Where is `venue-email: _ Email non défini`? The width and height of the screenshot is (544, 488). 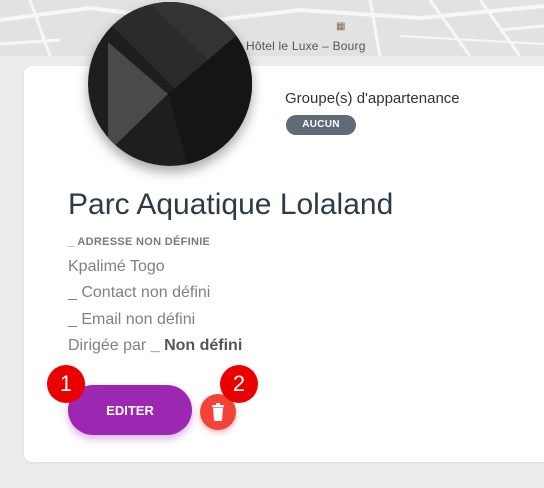 venue-email: _ Email non défini is located at coordinates (132, 319).